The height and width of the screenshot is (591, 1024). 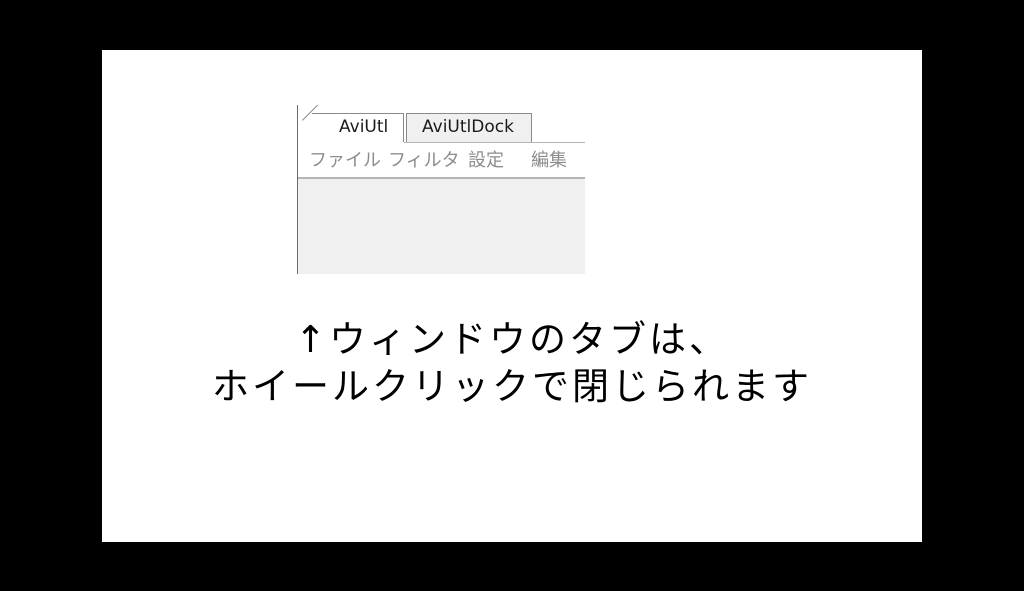 I want to click on menu-bar: ファイル フィルタ 設定 編集, so click(x=441, y=161).